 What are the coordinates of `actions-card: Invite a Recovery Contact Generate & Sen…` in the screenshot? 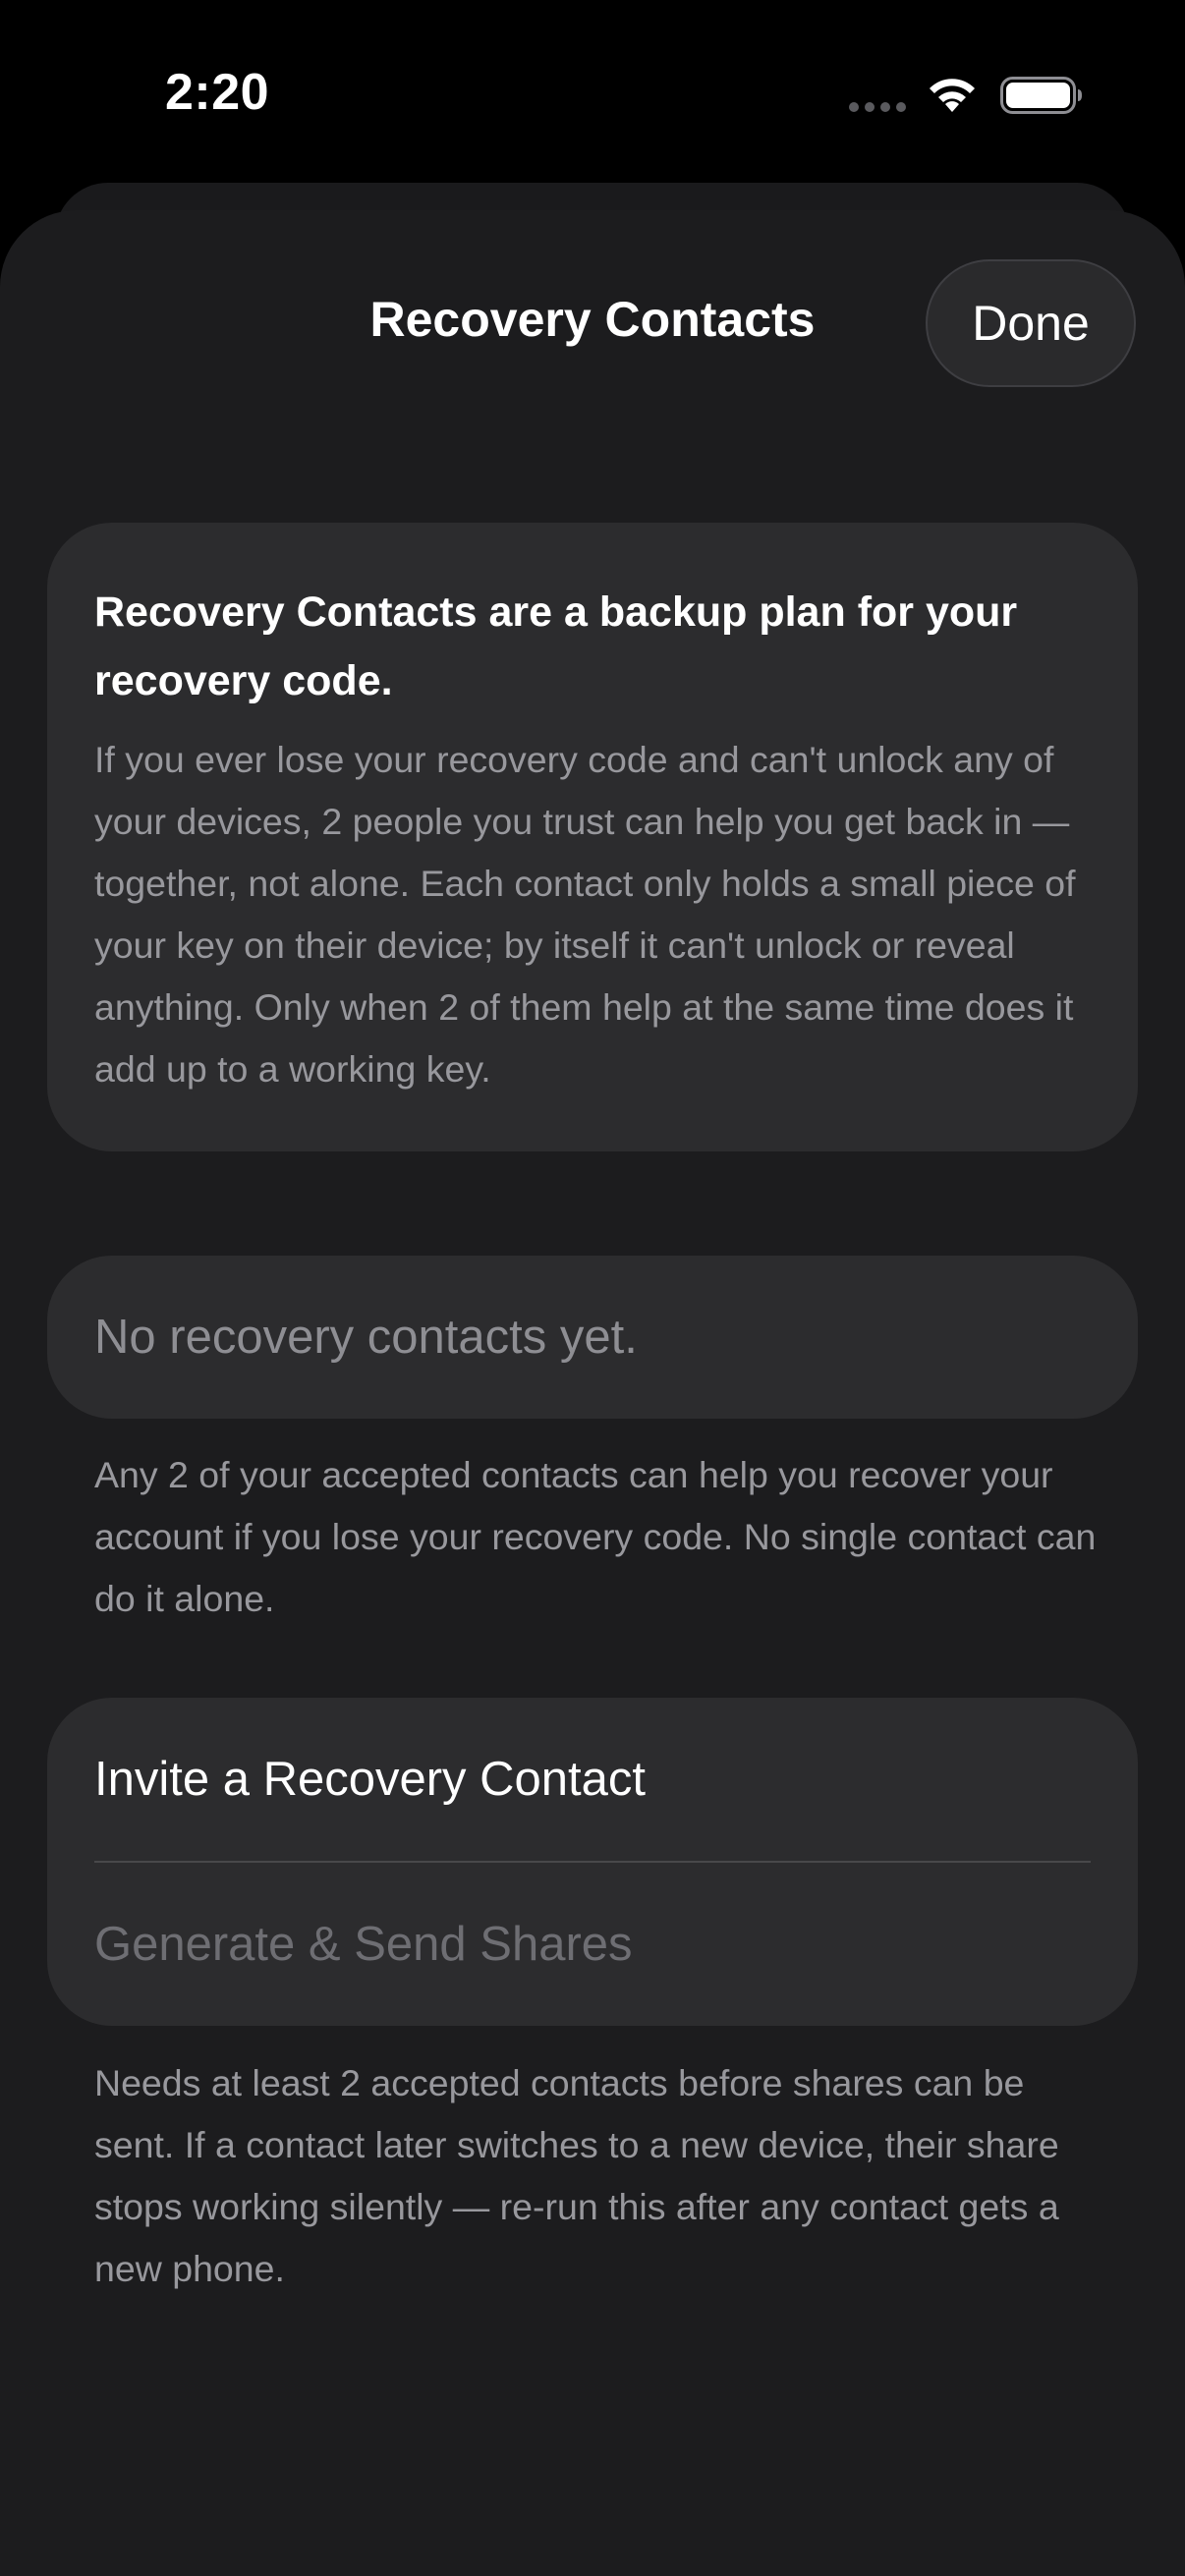 It's located at (592, 1862).